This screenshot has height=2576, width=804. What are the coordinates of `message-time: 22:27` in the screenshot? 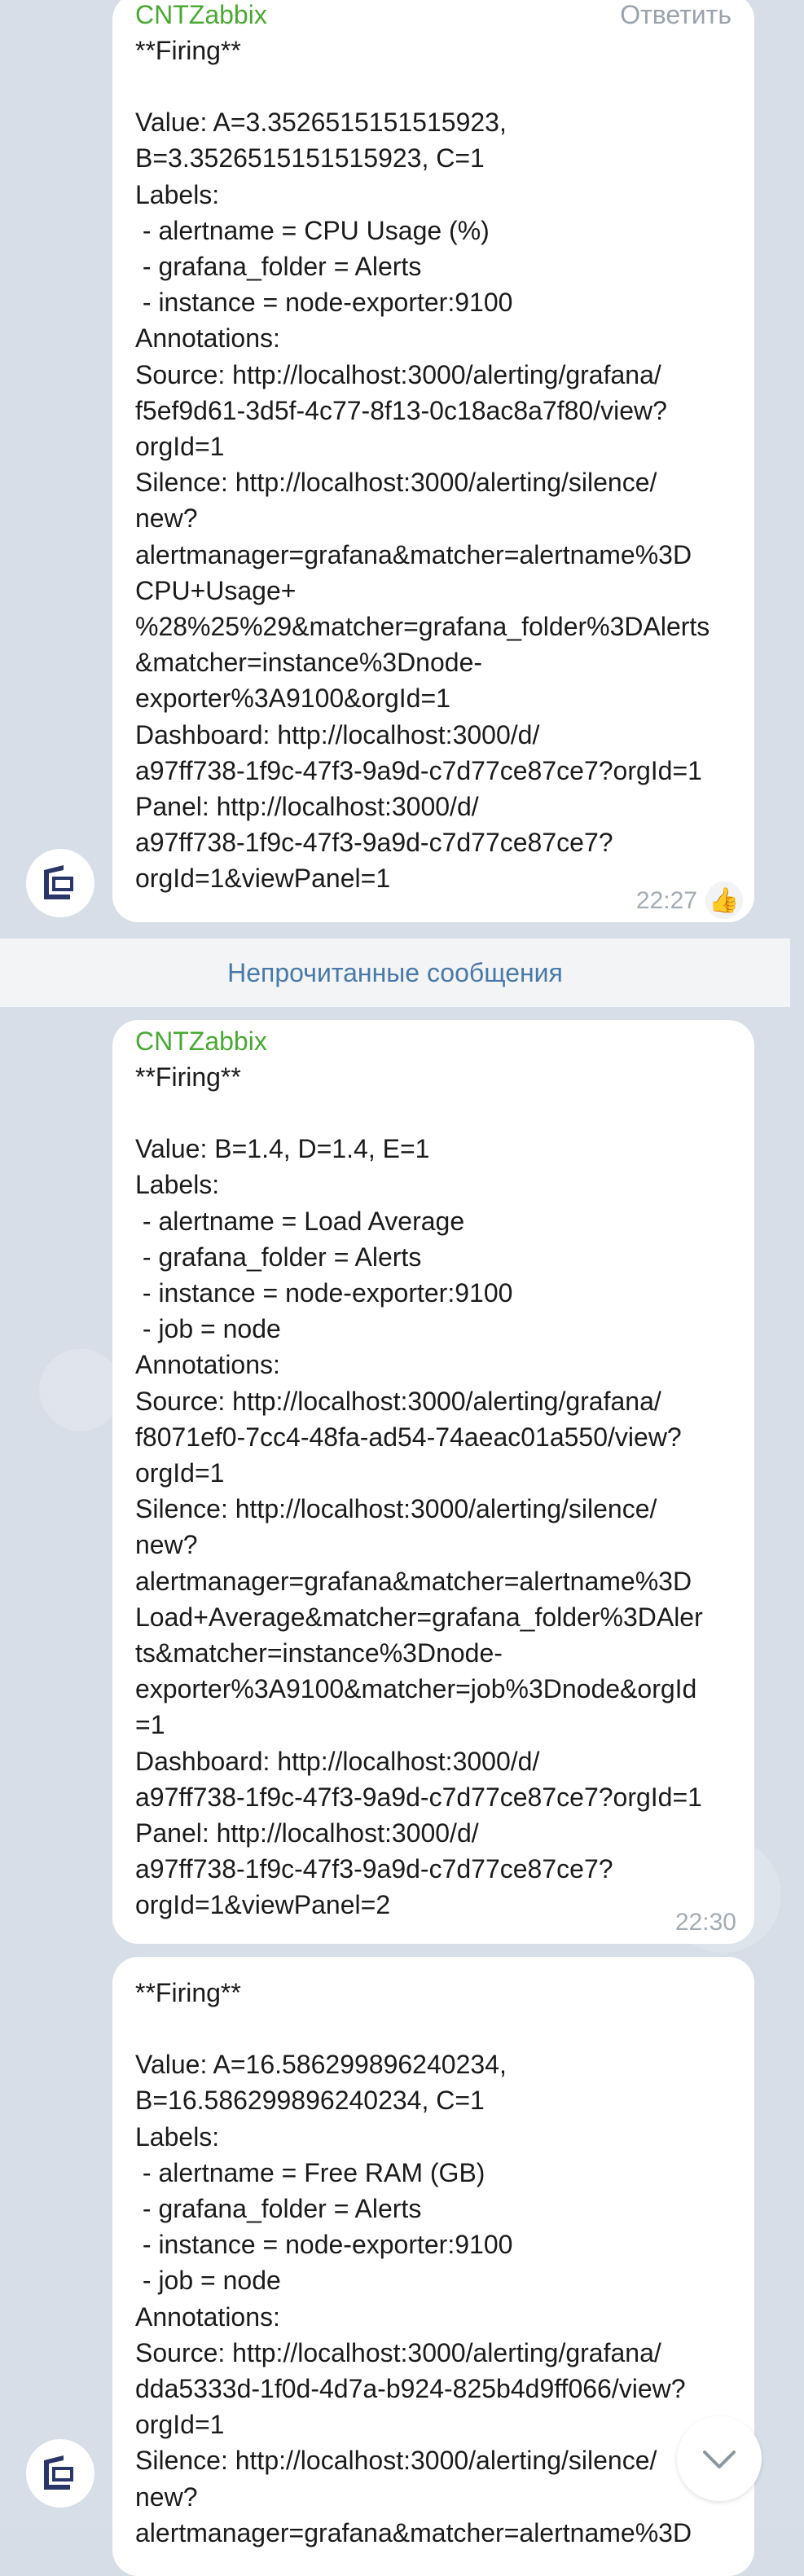 It's located at (666, 900).